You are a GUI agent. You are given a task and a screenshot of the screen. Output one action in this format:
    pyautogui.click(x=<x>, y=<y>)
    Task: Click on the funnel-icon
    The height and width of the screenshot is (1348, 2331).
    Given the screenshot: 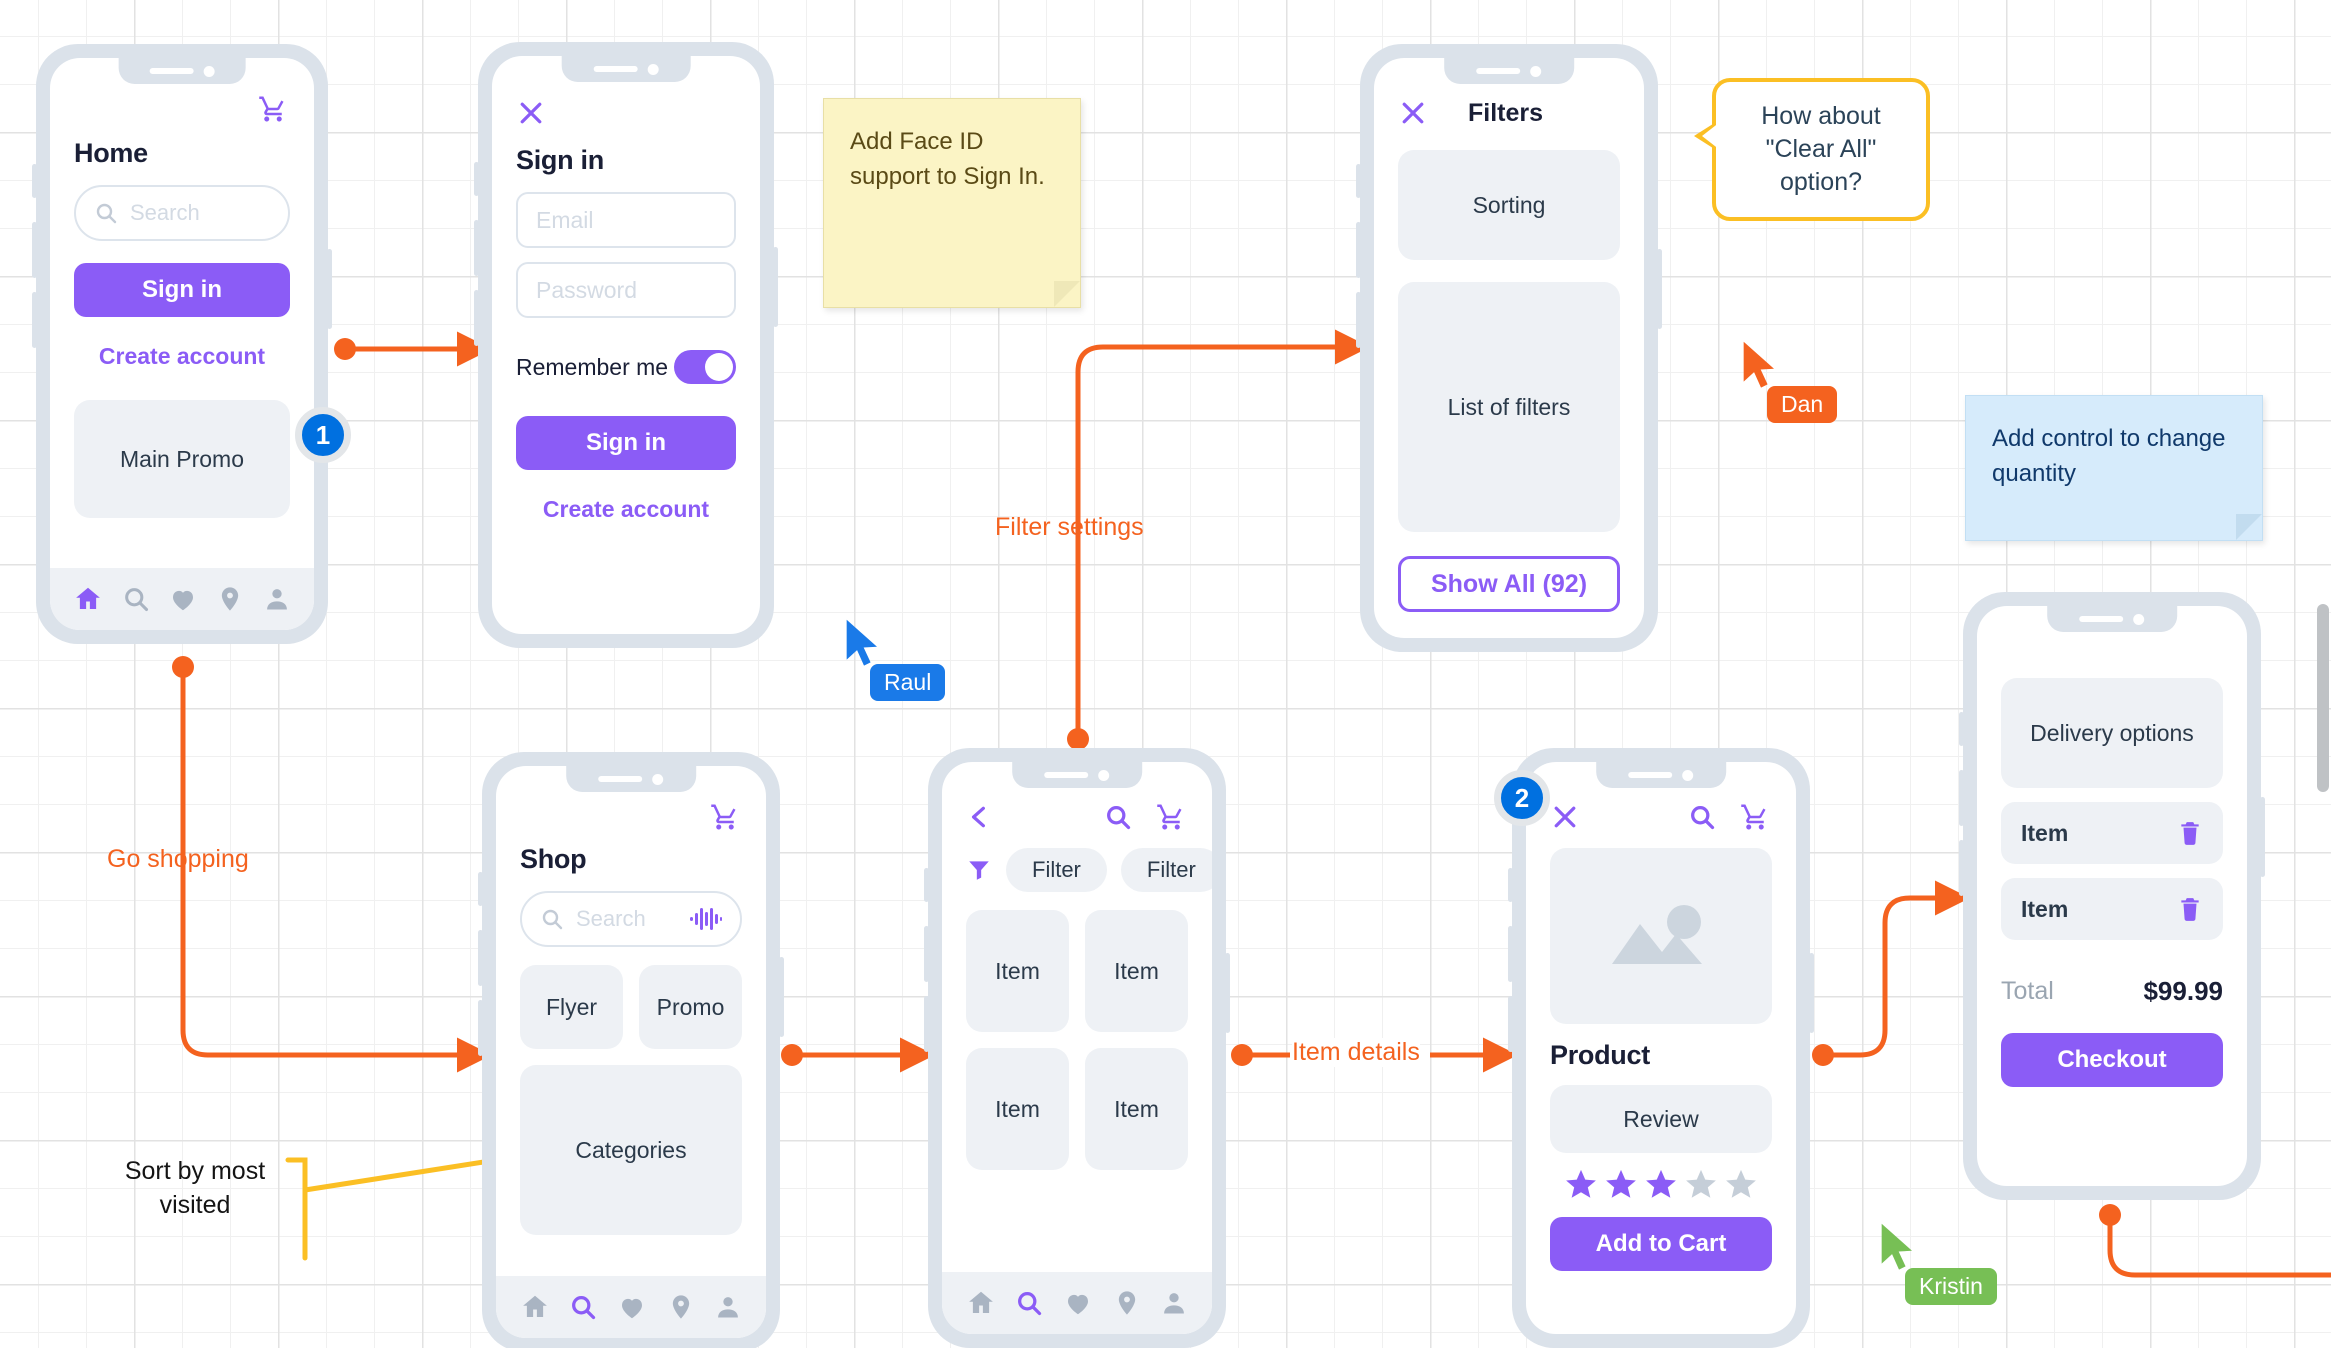 What is the action you would take?
    pyautogui.click(x=979, y=870)
    